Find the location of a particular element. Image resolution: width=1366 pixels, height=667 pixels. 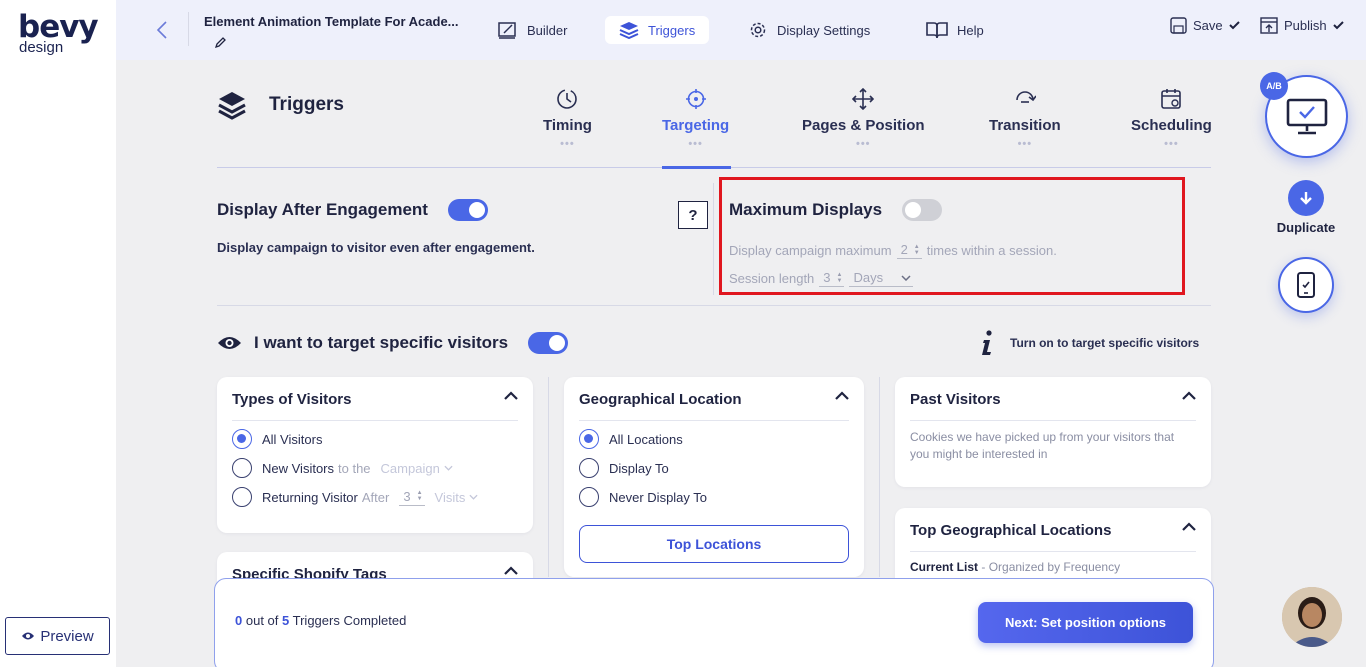

option-never-display-to: Never Display To is located at coordinates (643, 497).